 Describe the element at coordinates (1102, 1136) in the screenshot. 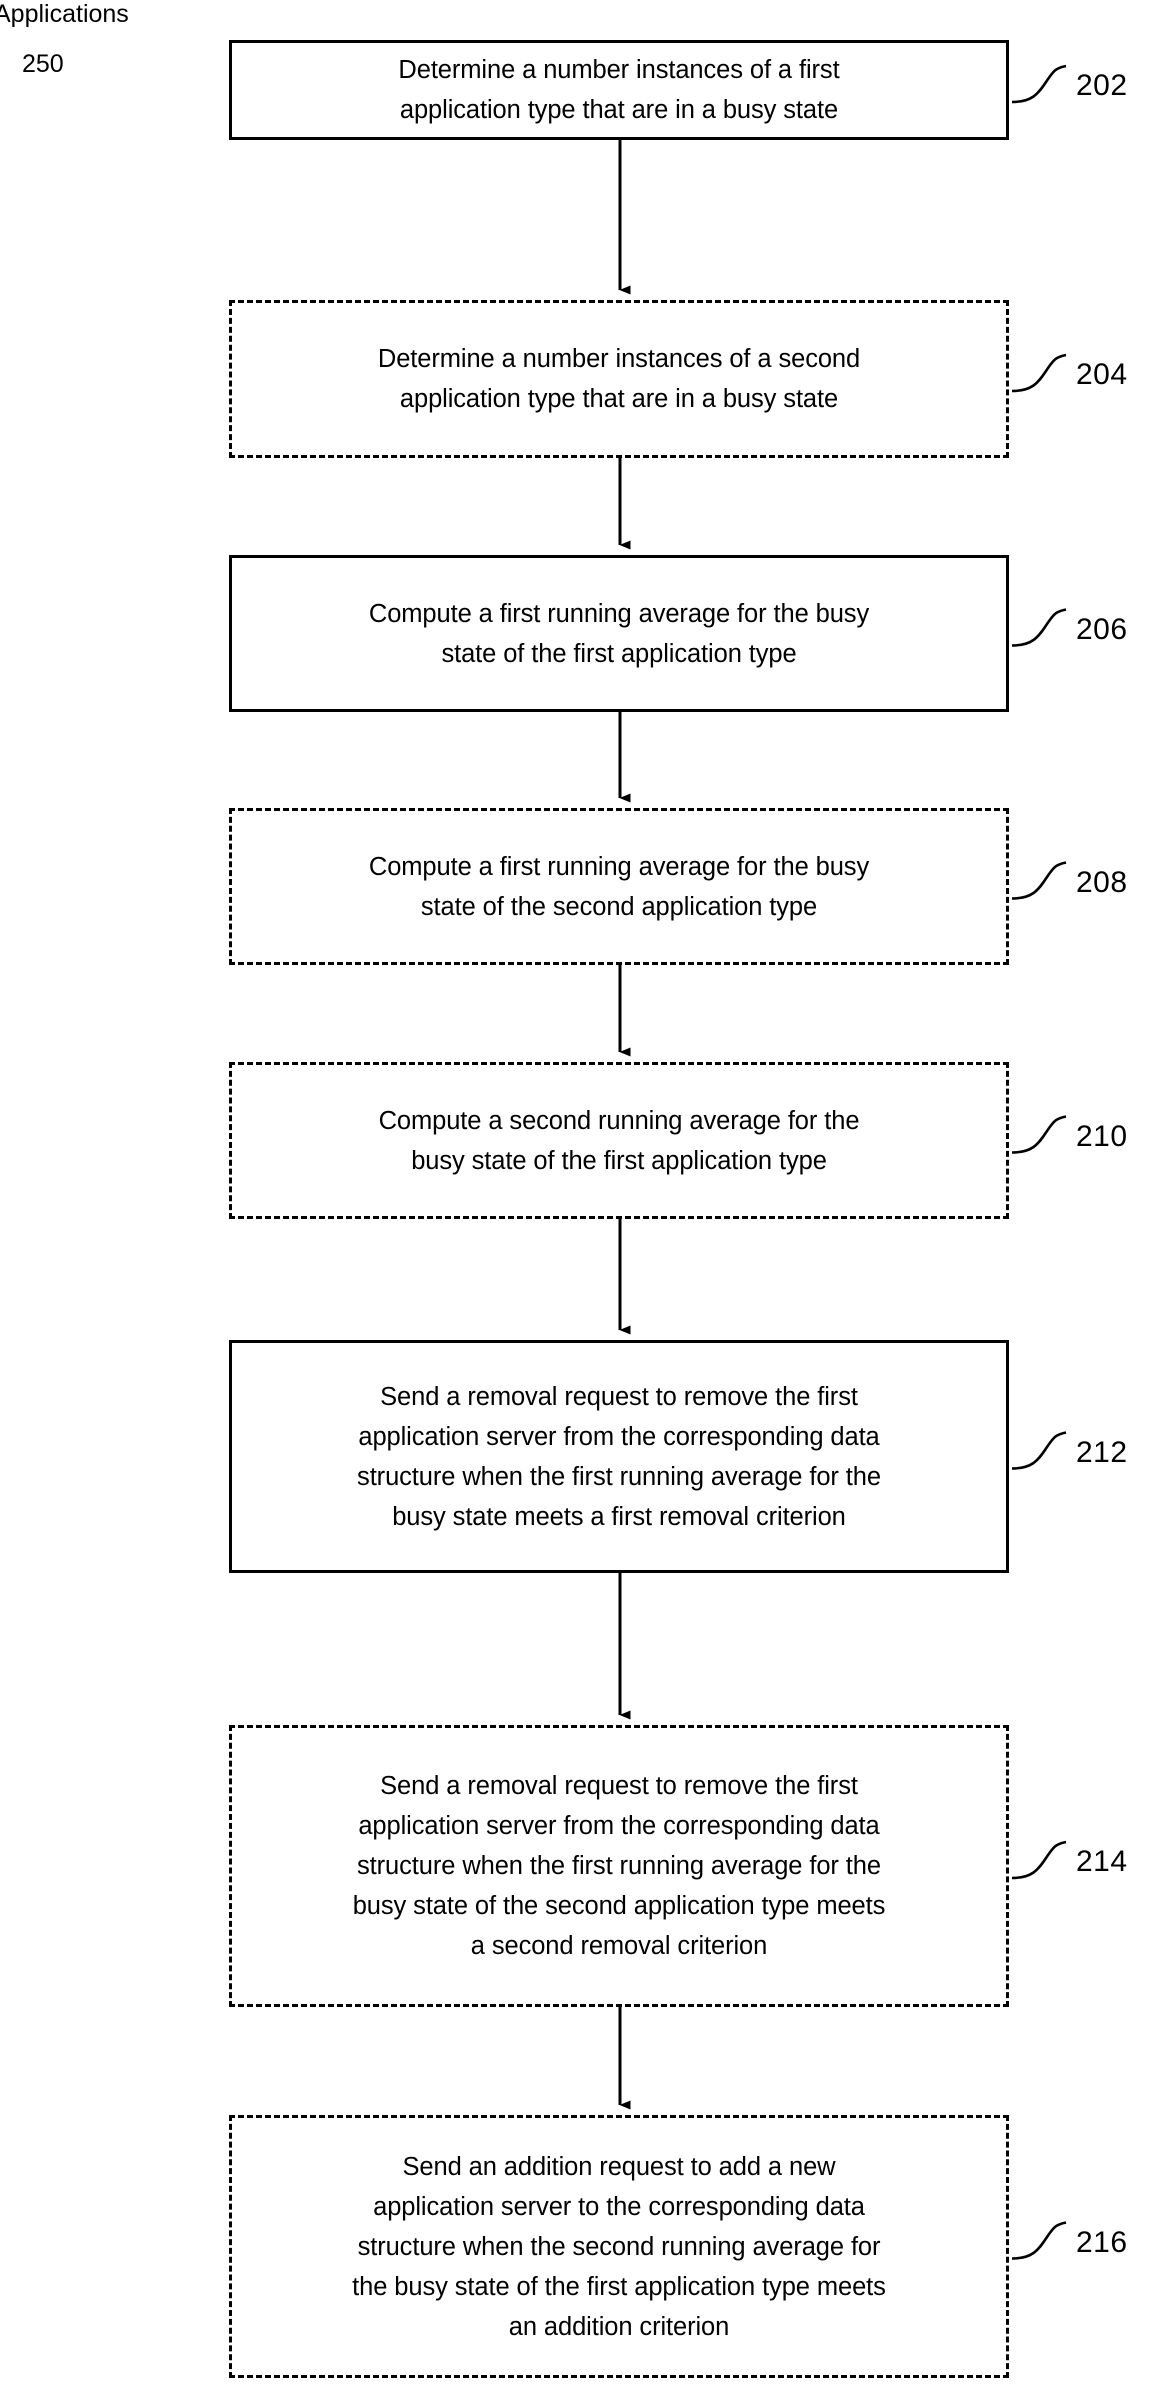

I see `ref-numeral-210: 210` at that location.